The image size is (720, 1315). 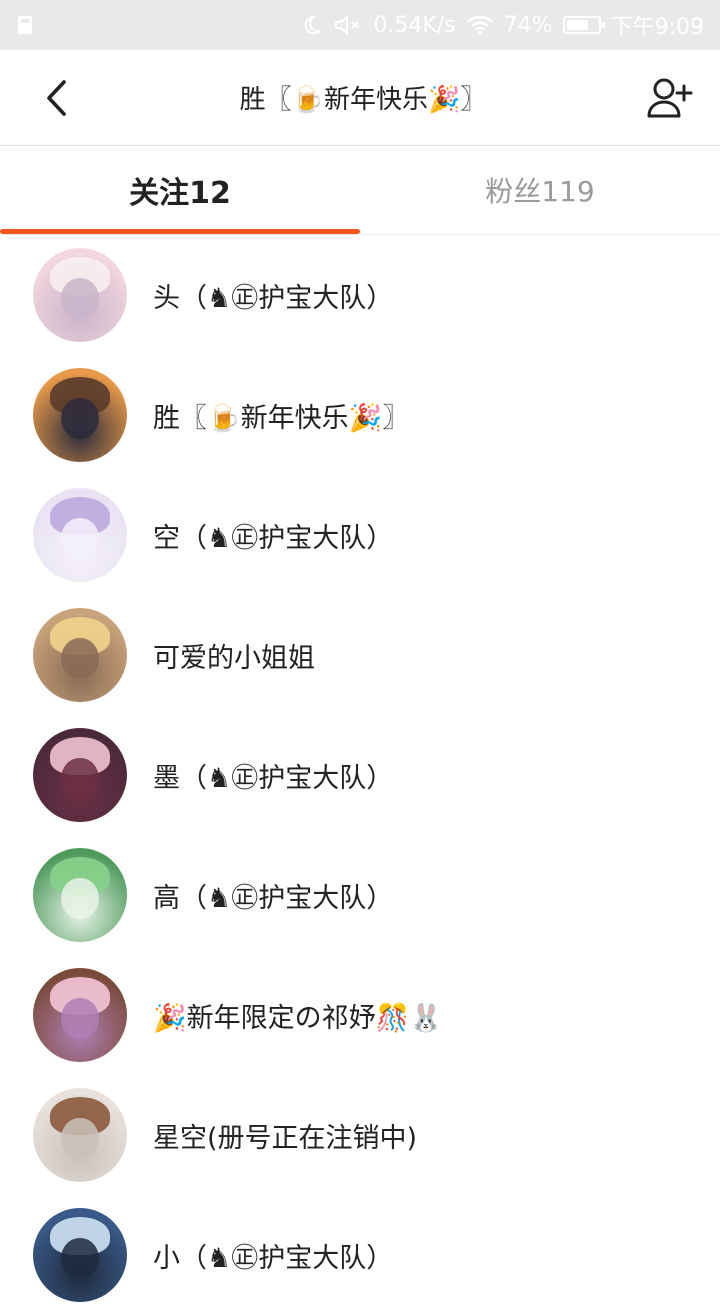 I want to click on battery-icon, so click(x=583, y=25).